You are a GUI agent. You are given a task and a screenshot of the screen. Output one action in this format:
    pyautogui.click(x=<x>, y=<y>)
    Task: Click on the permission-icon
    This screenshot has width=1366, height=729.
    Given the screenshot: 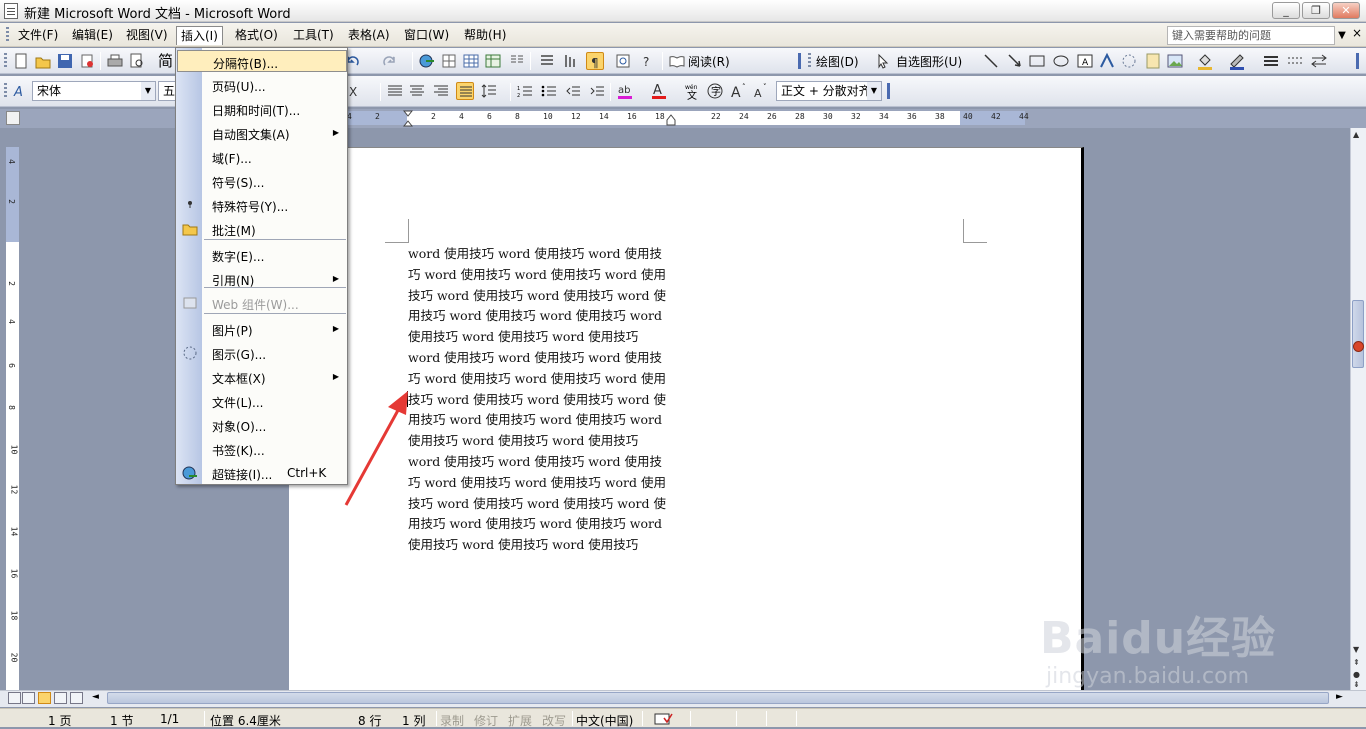 What is the action you would take?
    pyautogui.click(x=87, y=61)
    